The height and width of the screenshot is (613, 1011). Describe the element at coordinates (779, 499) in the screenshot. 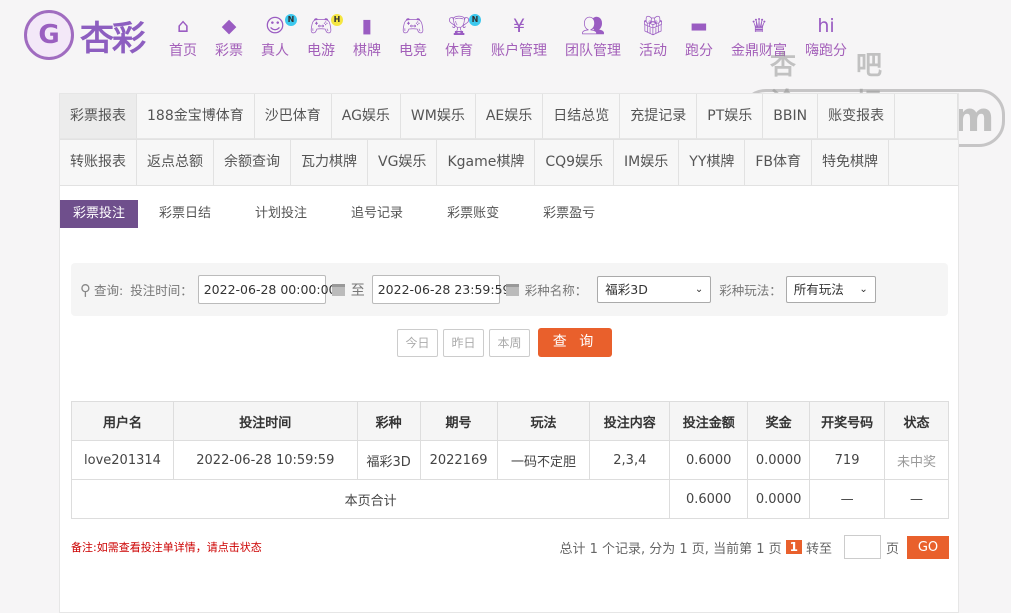

I see `total-bonus: 0.0000` at that location.